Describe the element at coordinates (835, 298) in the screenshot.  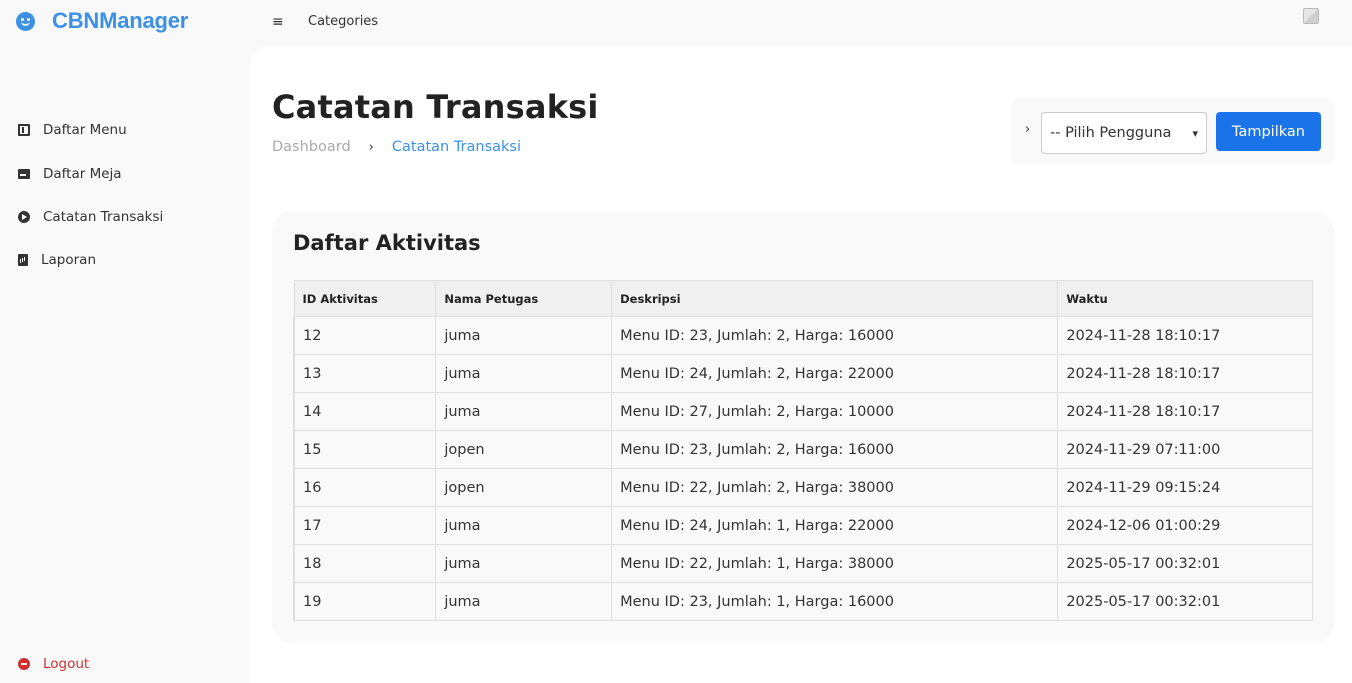
I see `column-header: Deskripsi` at that location.